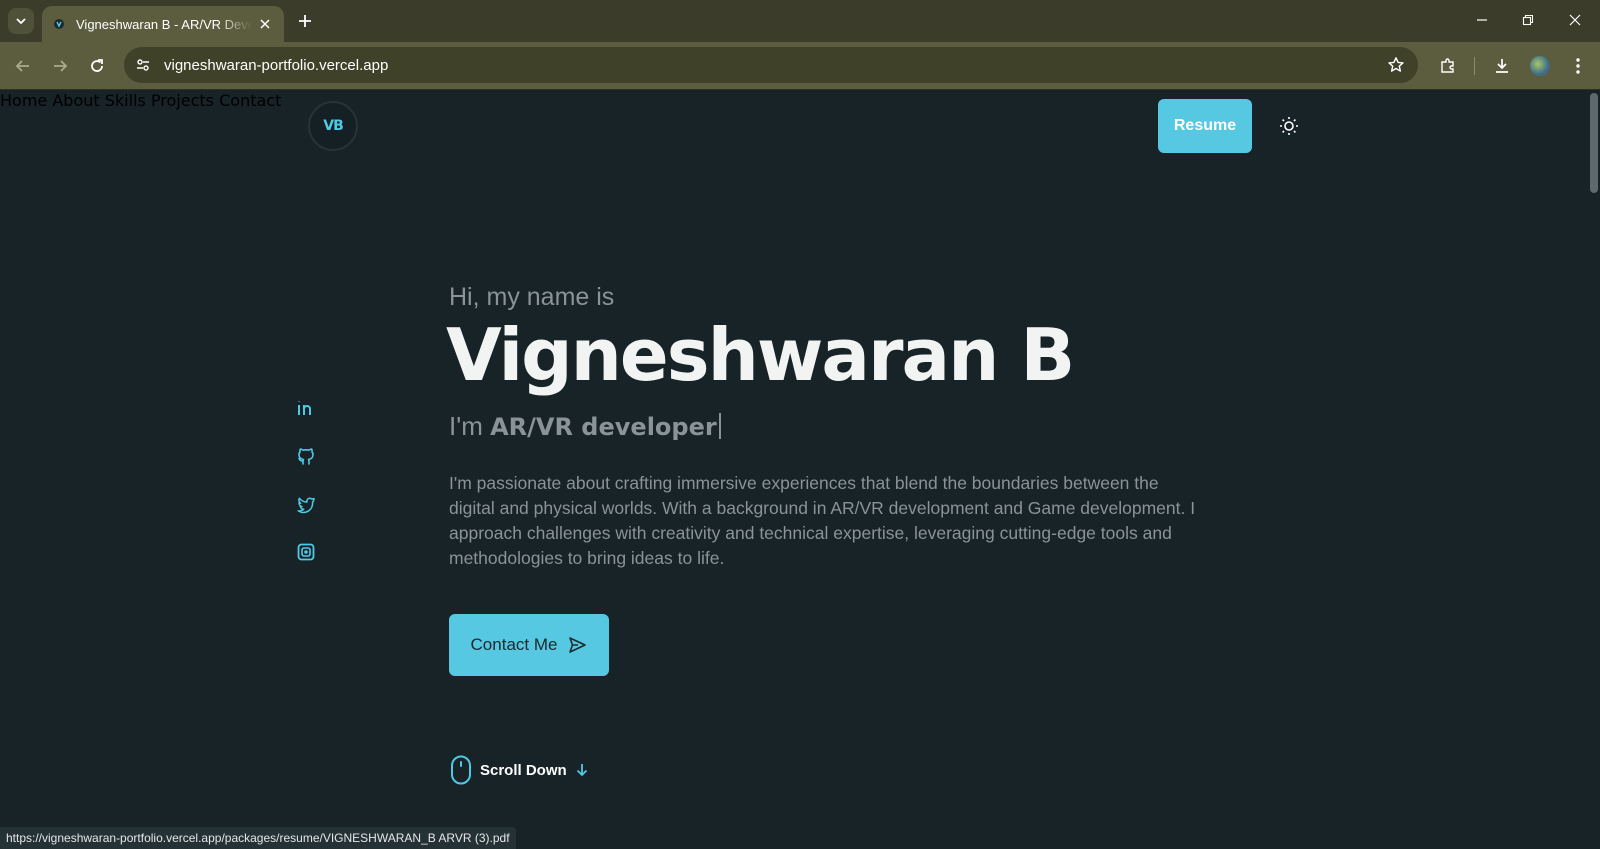 This screenshot has height=849, width=1600. Describe the element at coordinates (470, 426) in the screenshot. I see `role-prefix: I'm` at that location.